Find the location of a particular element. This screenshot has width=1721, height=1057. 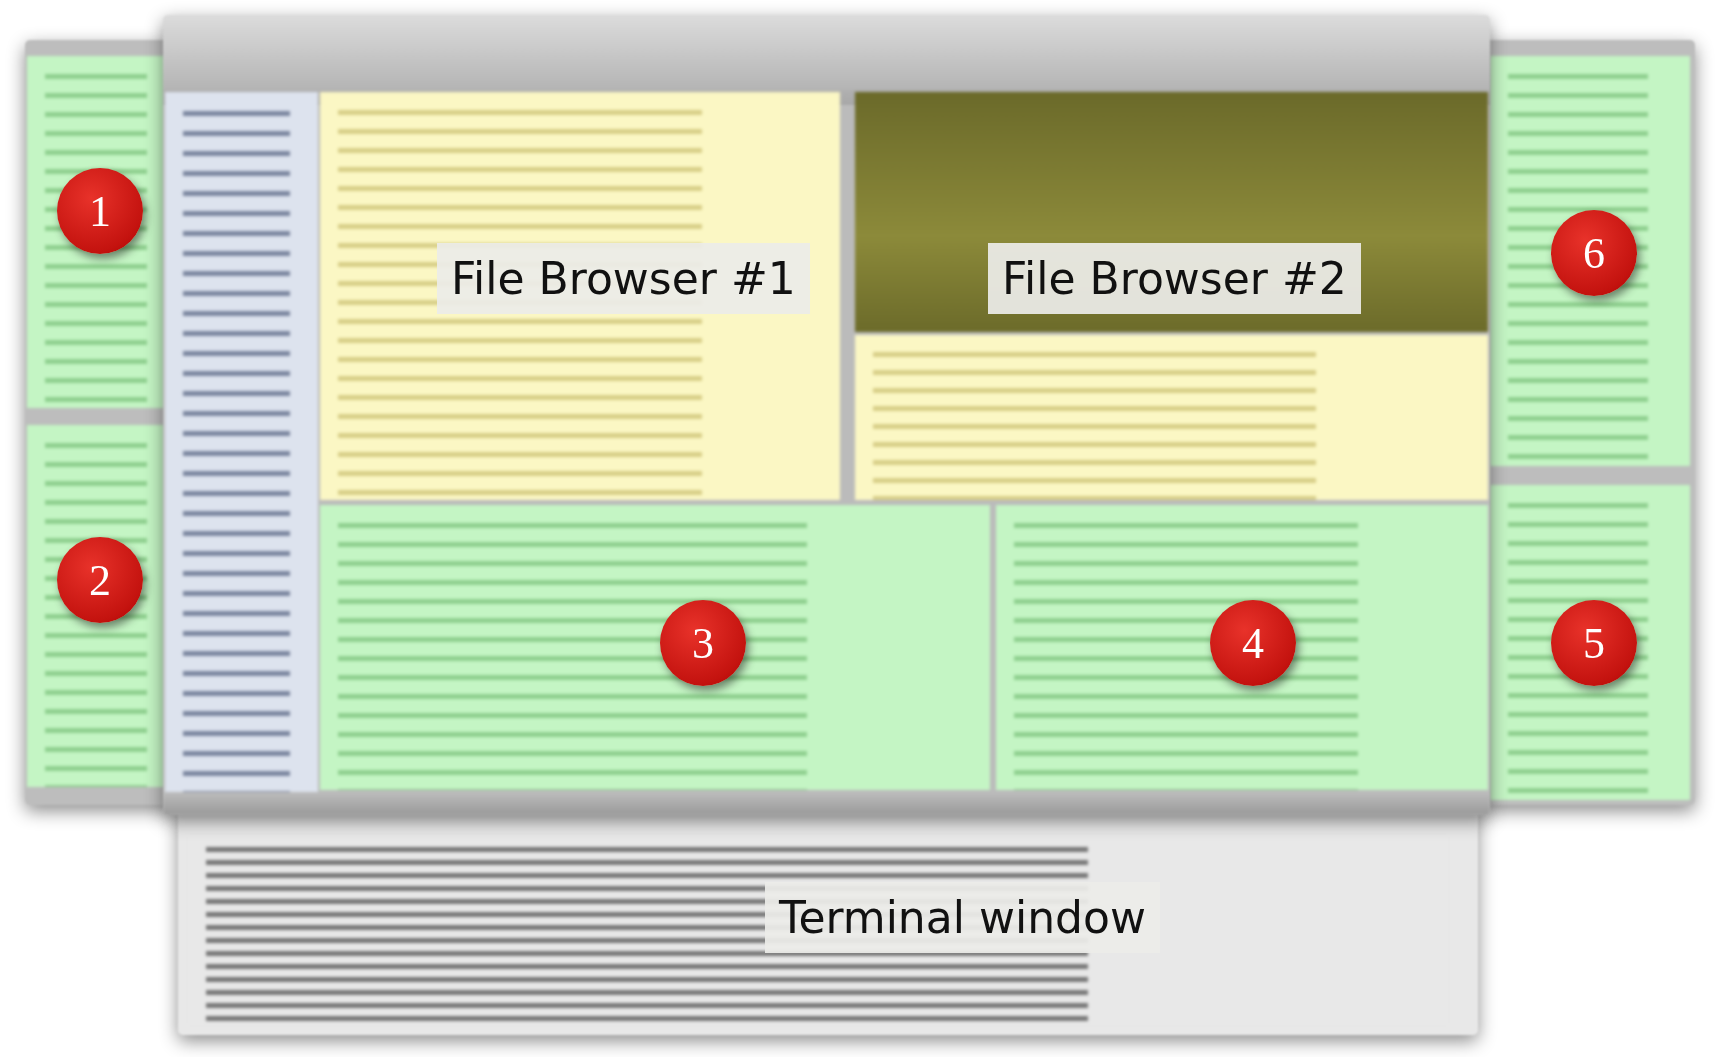

callout-label: Terminal window is located at coordinates (962, 917).